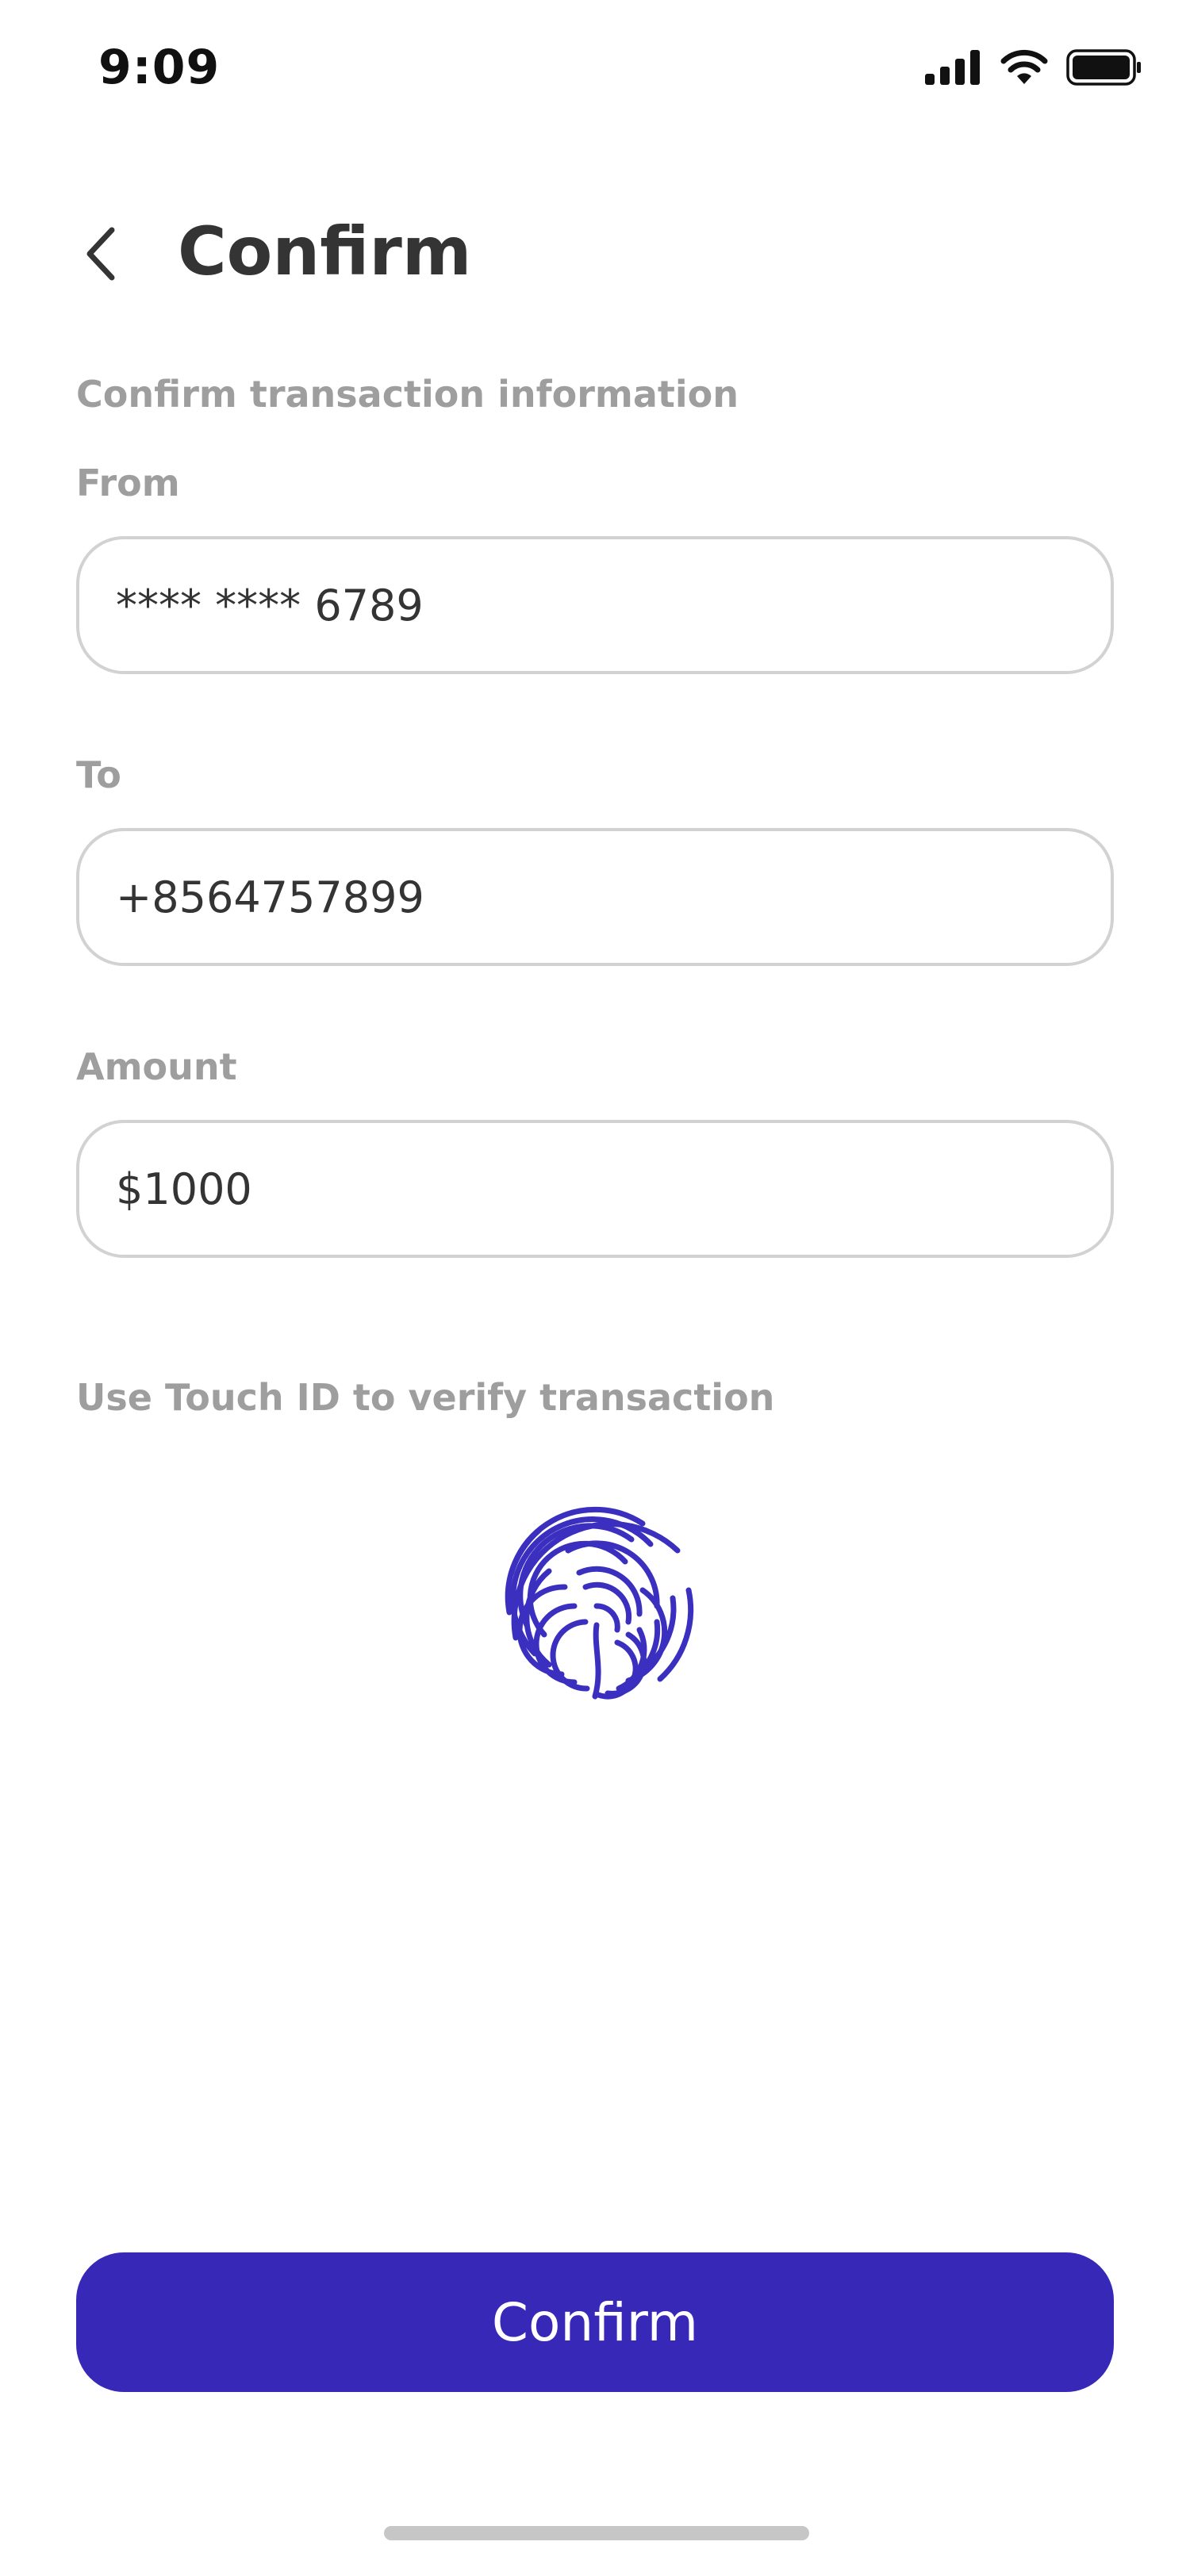 Image resolution: width=1190 pixels, height=2576 pixels. What do you see at coordinates (425, 1398) in the screenshot?
I see `touch-id-prompt: Use Touch ID to verify transaction` at bounding box center [425, 1398].